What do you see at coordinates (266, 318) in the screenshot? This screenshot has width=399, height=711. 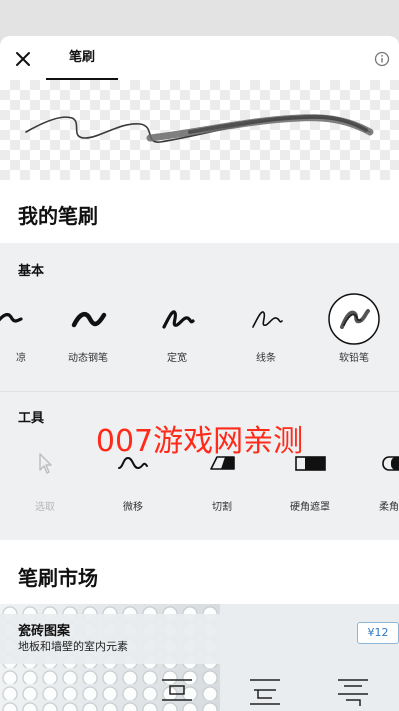 I see `line-icon` at bounding box center [266, 318].